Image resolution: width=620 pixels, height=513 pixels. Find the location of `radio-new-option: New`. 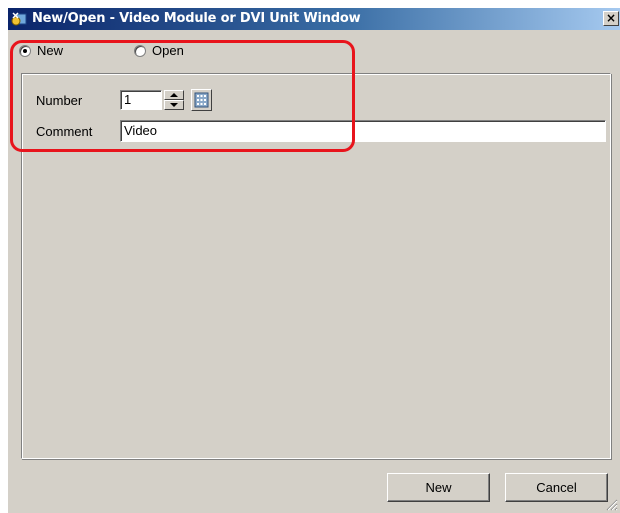

radio-new-option: New is located at coordinates (41, 50).